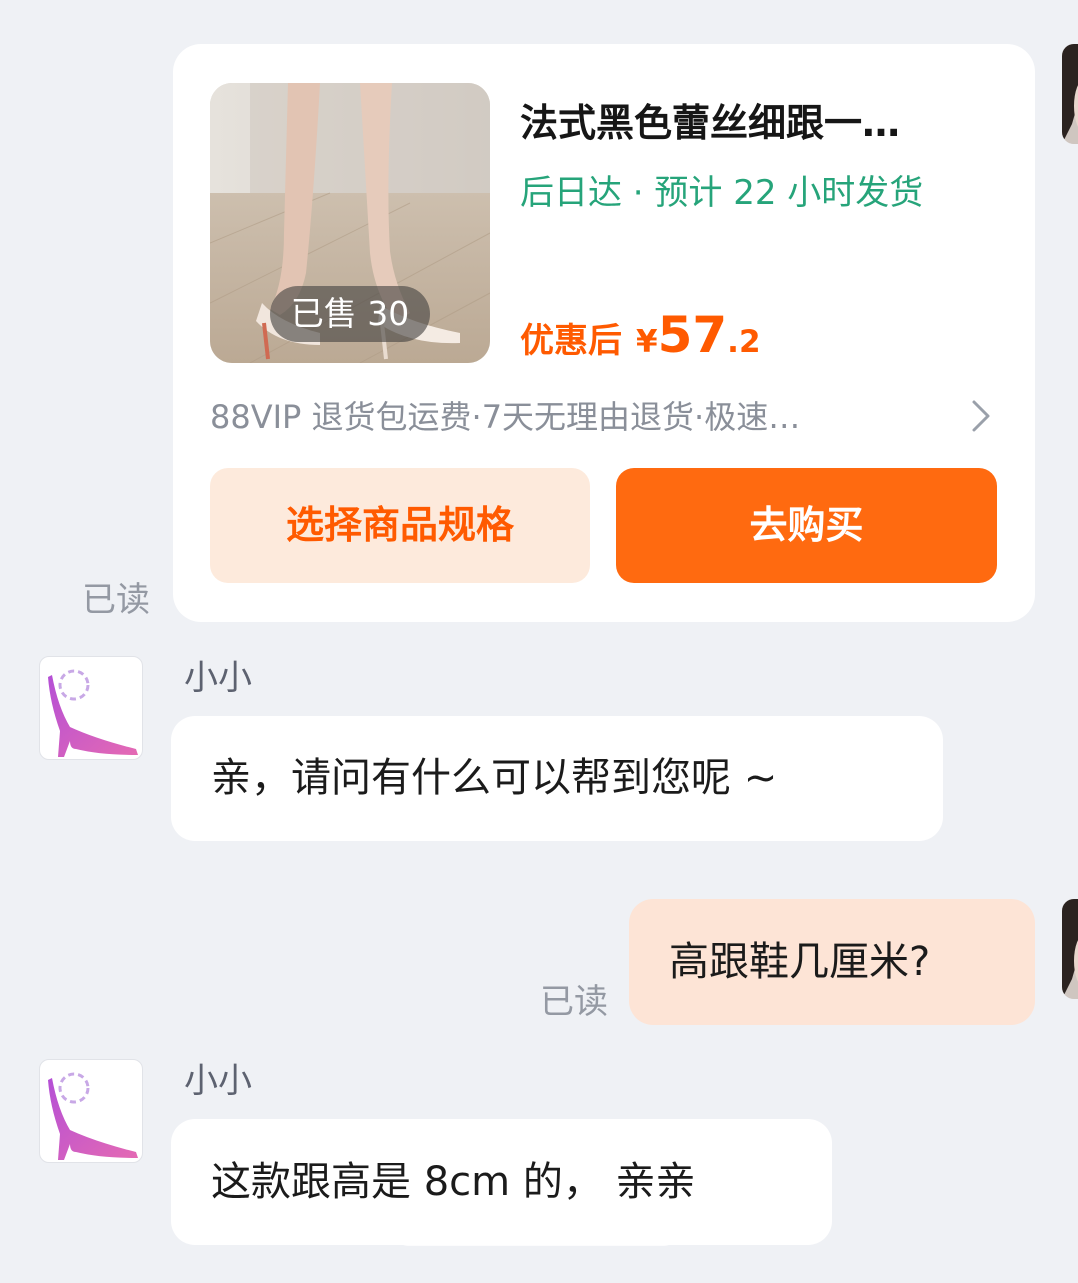  What do you see at coordinates (647, 342) in the screenshot?
I see `price-currency: ¥` at bounding box center [647, 342].